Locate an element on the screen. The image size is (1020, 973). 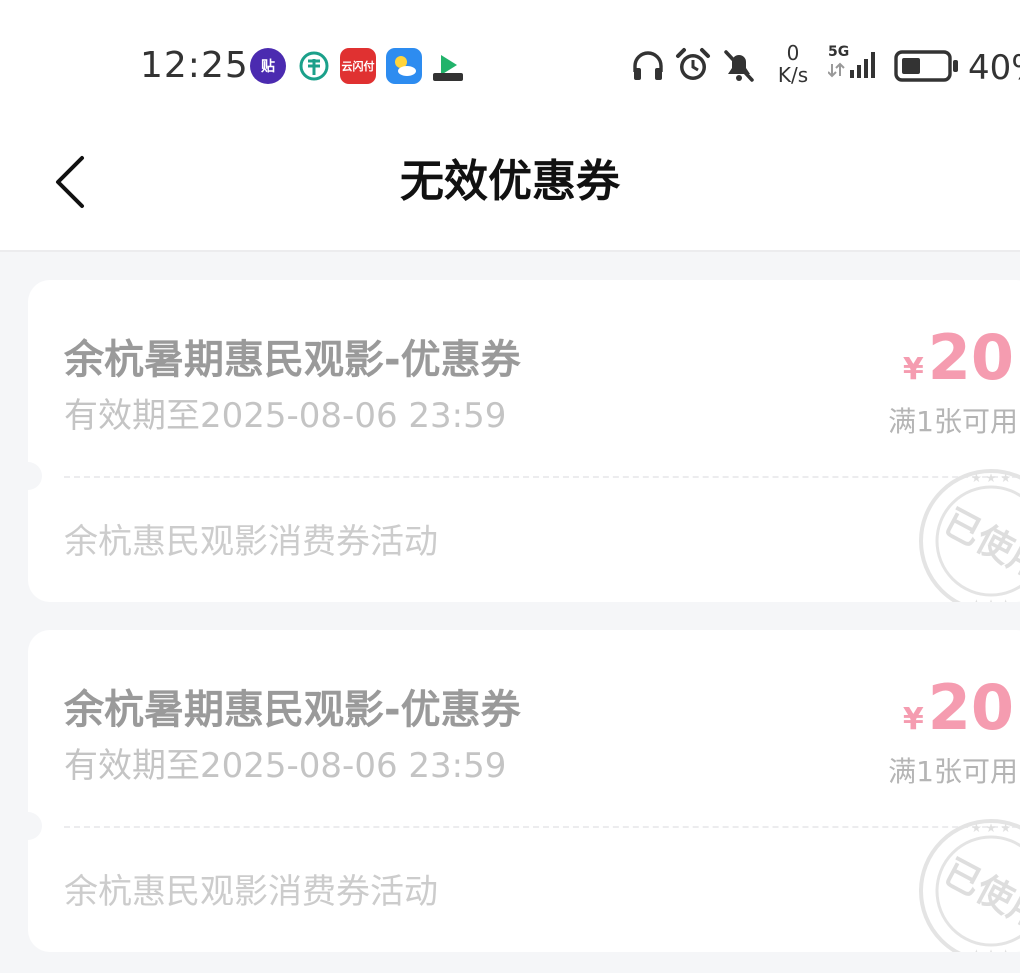
bell-muted-icon is located at coordinates (739, 66).